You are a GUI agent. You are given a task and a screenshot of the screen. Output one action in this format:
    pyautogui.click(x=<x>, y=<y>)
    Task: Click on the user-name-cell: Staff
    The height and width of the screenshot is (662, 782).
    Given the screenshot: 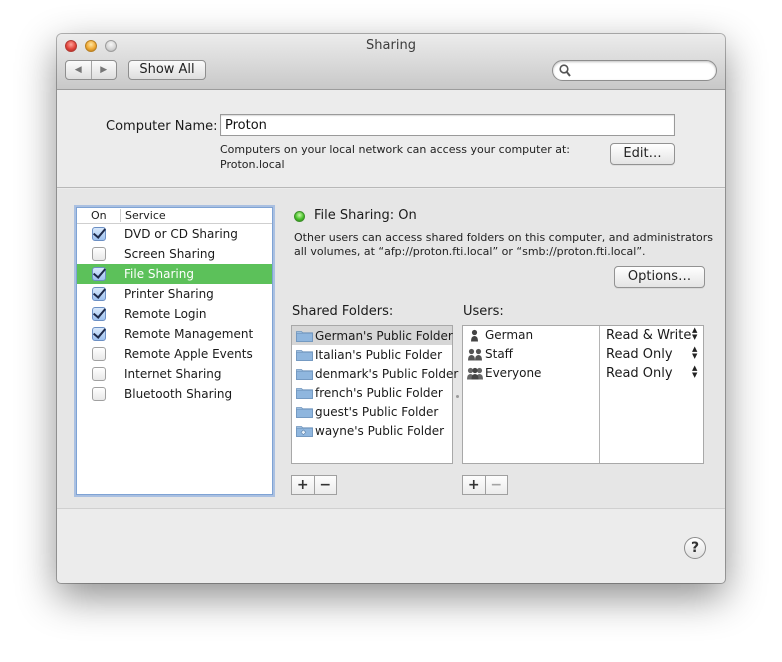 What is the action you would take?
    pyautogui.click(x=490, y=354)
    